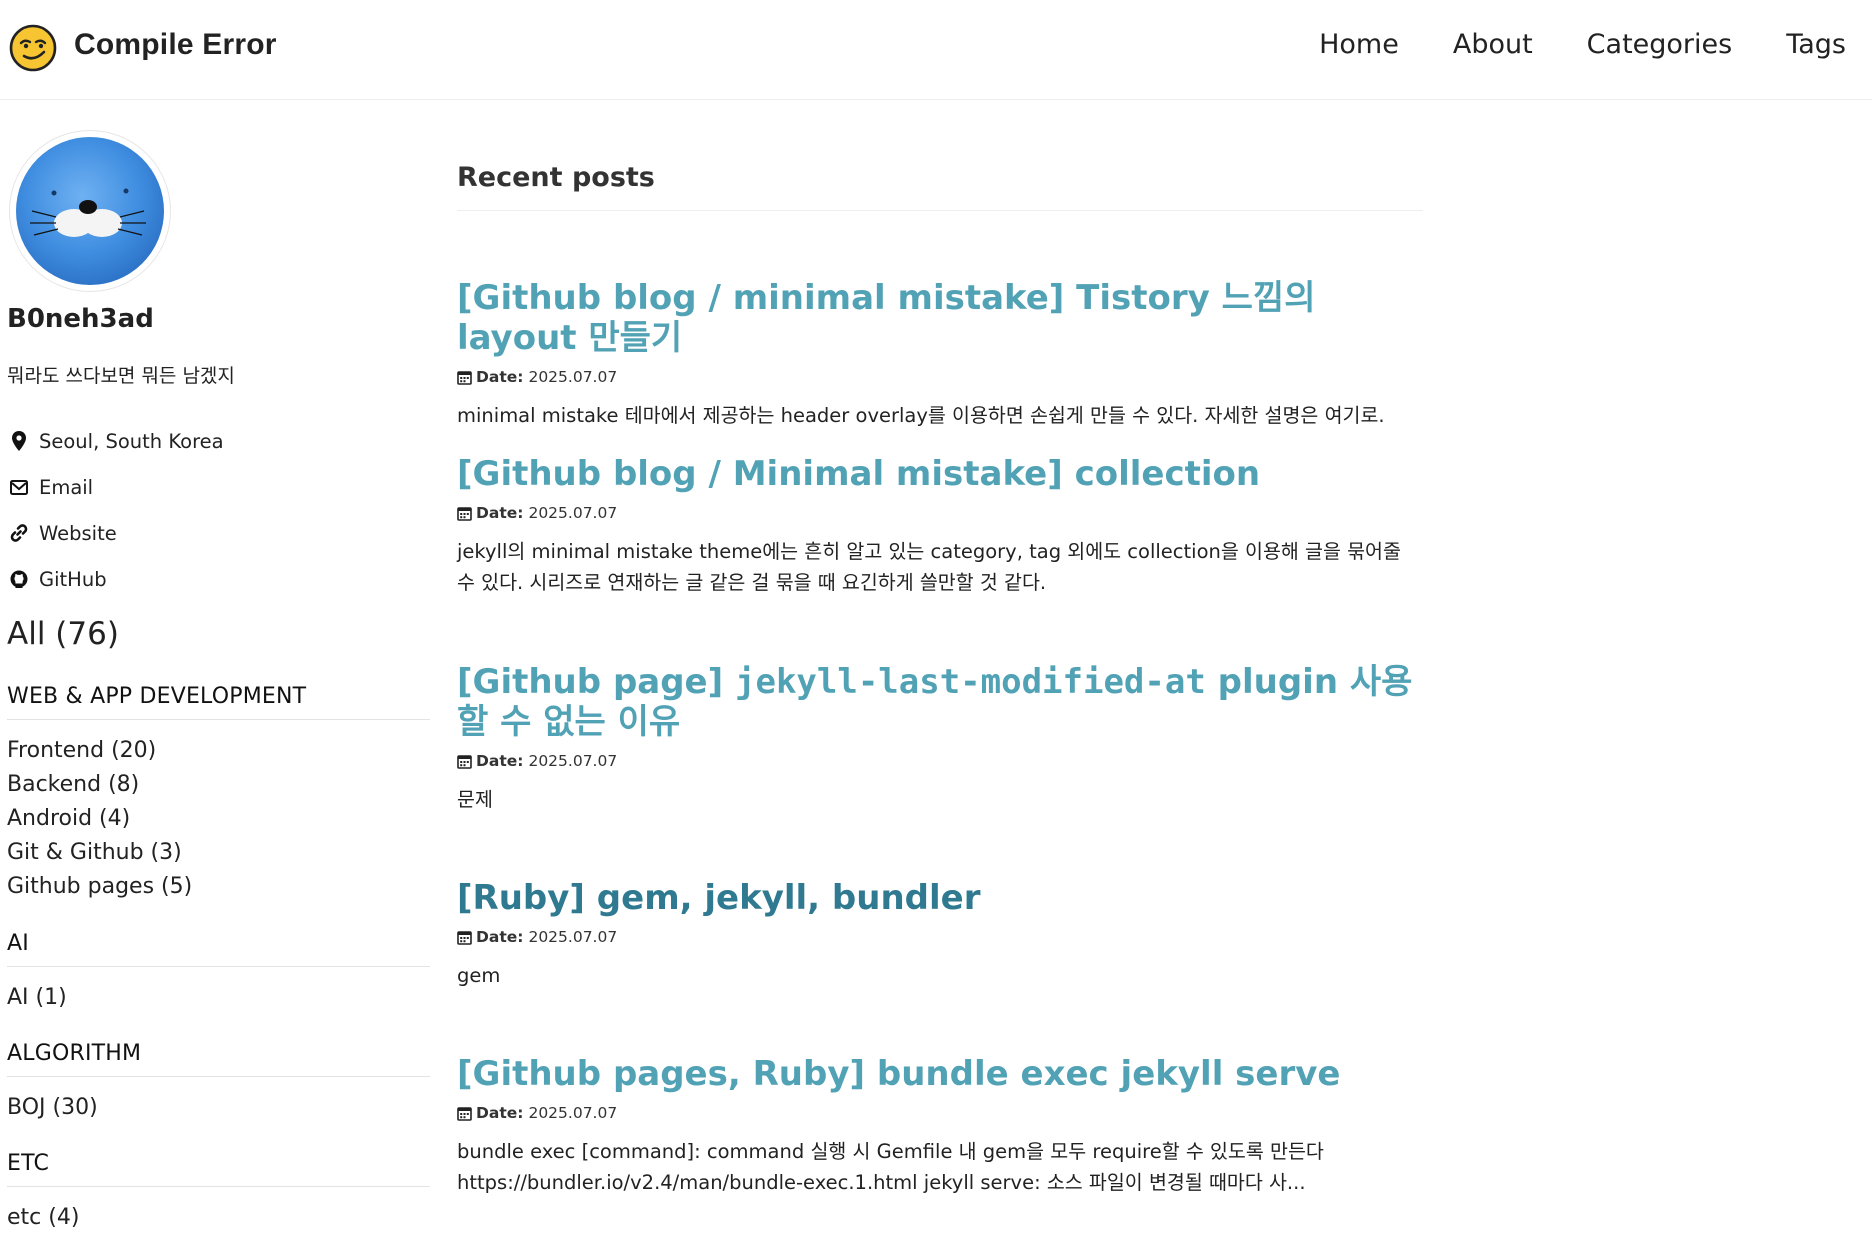 This screenshot has width=1872, height=1242. I want to click on author-website-link: Website, so click(116, 533).